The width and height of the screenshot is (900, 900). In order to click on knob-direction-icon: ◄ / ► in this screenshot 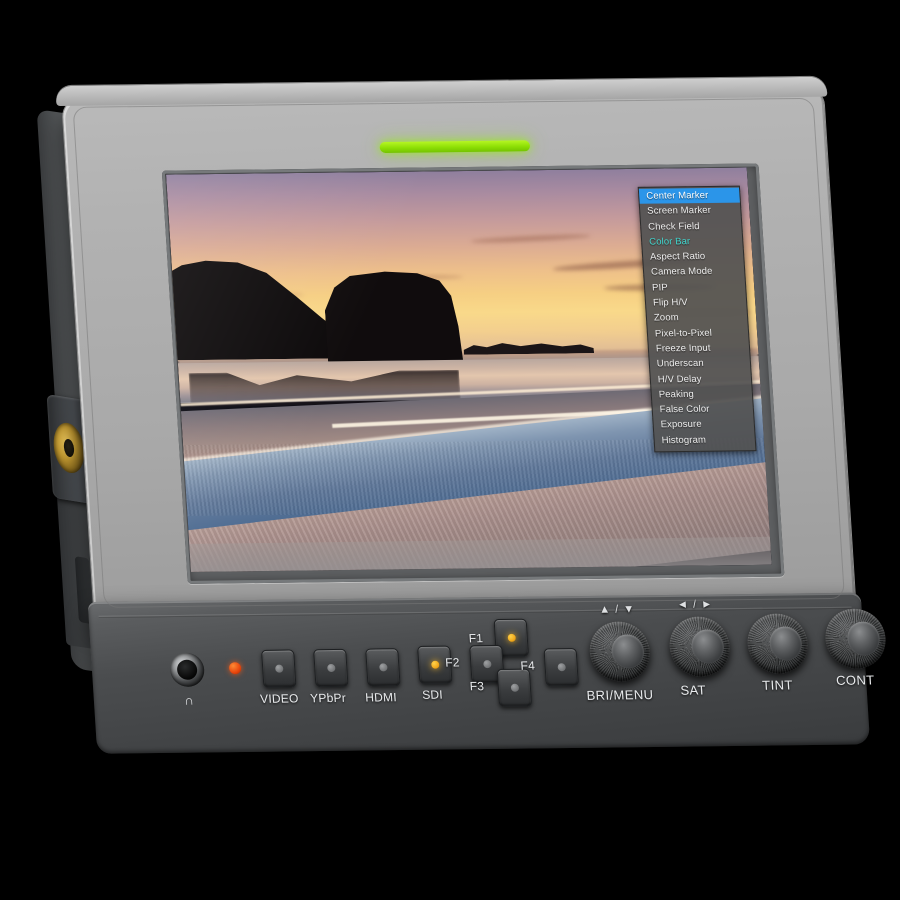, I will do `click(695, 604)`.